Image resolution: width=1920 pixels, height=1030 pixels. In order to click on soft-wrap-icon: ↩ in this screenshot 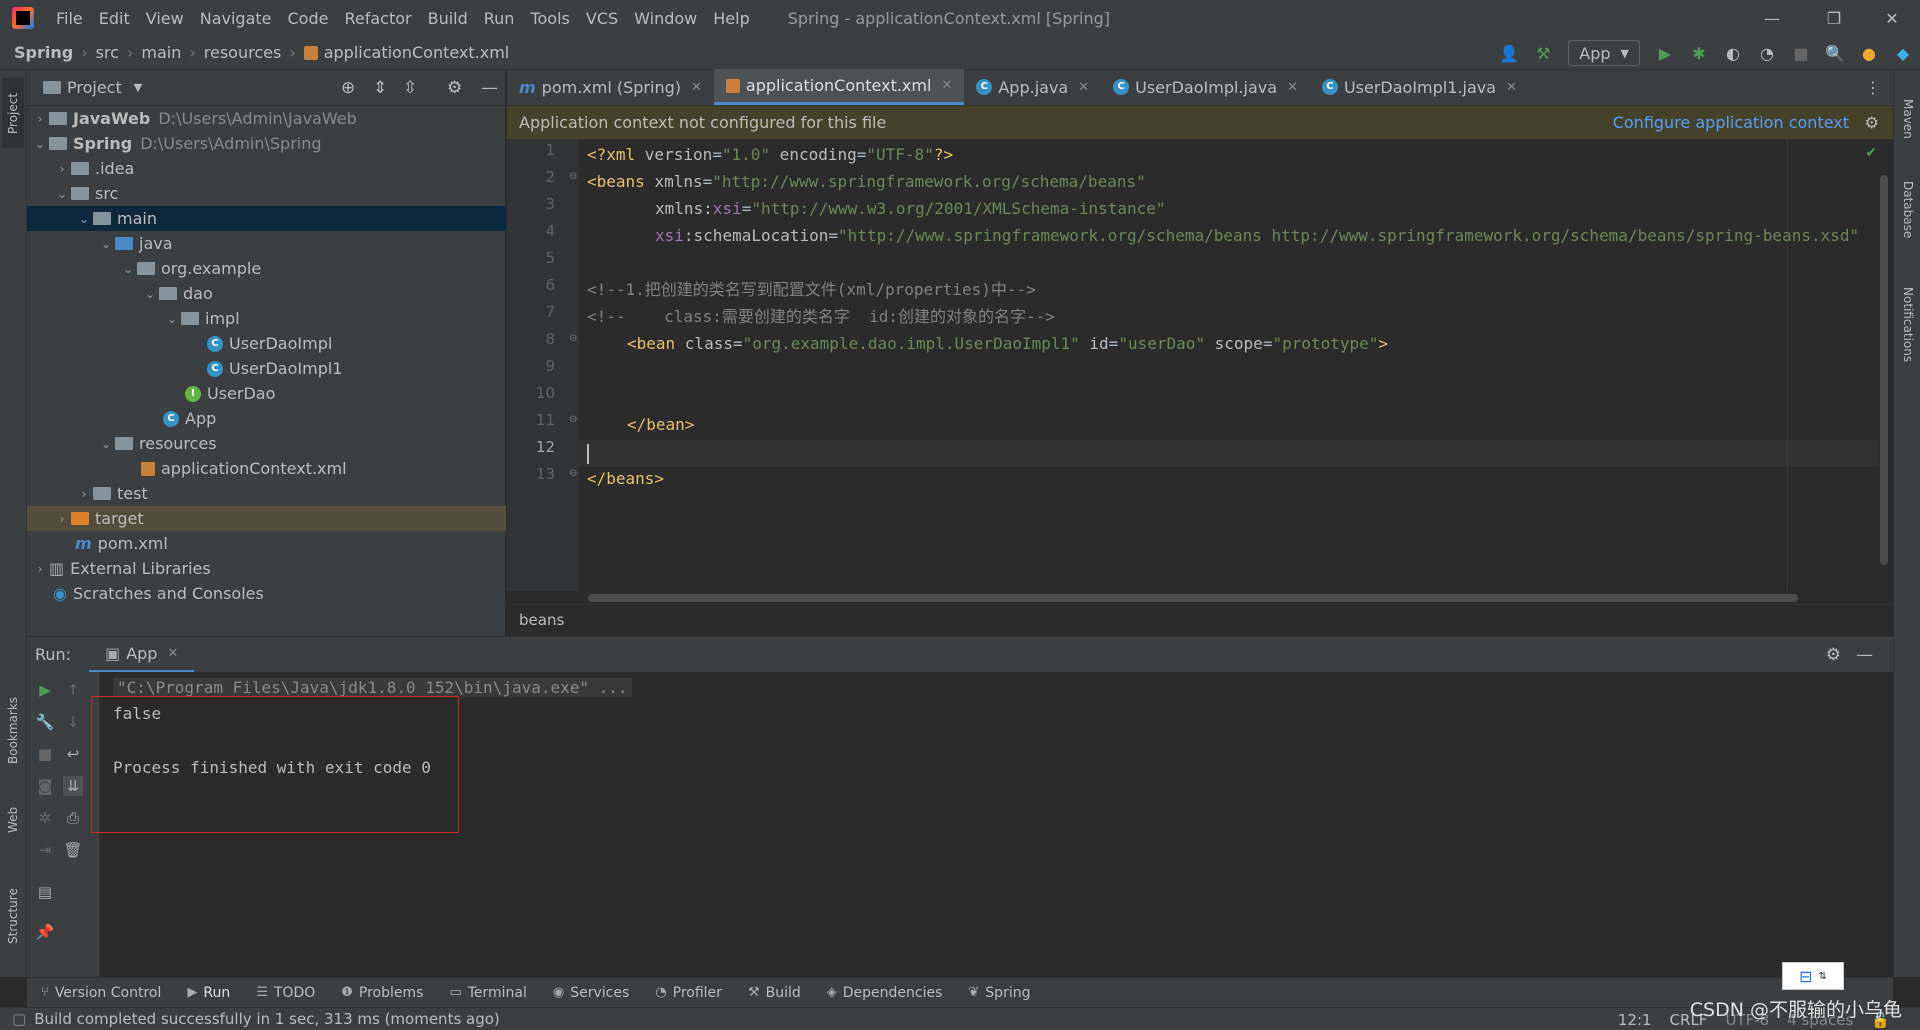, I will do `click(73, 754)`.